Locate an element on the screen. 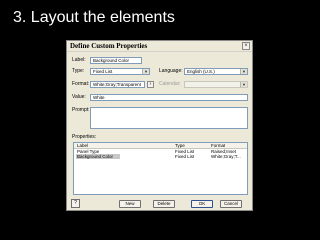  language-select: English (U.S.) ▼ is located at coordinates (216, 71).